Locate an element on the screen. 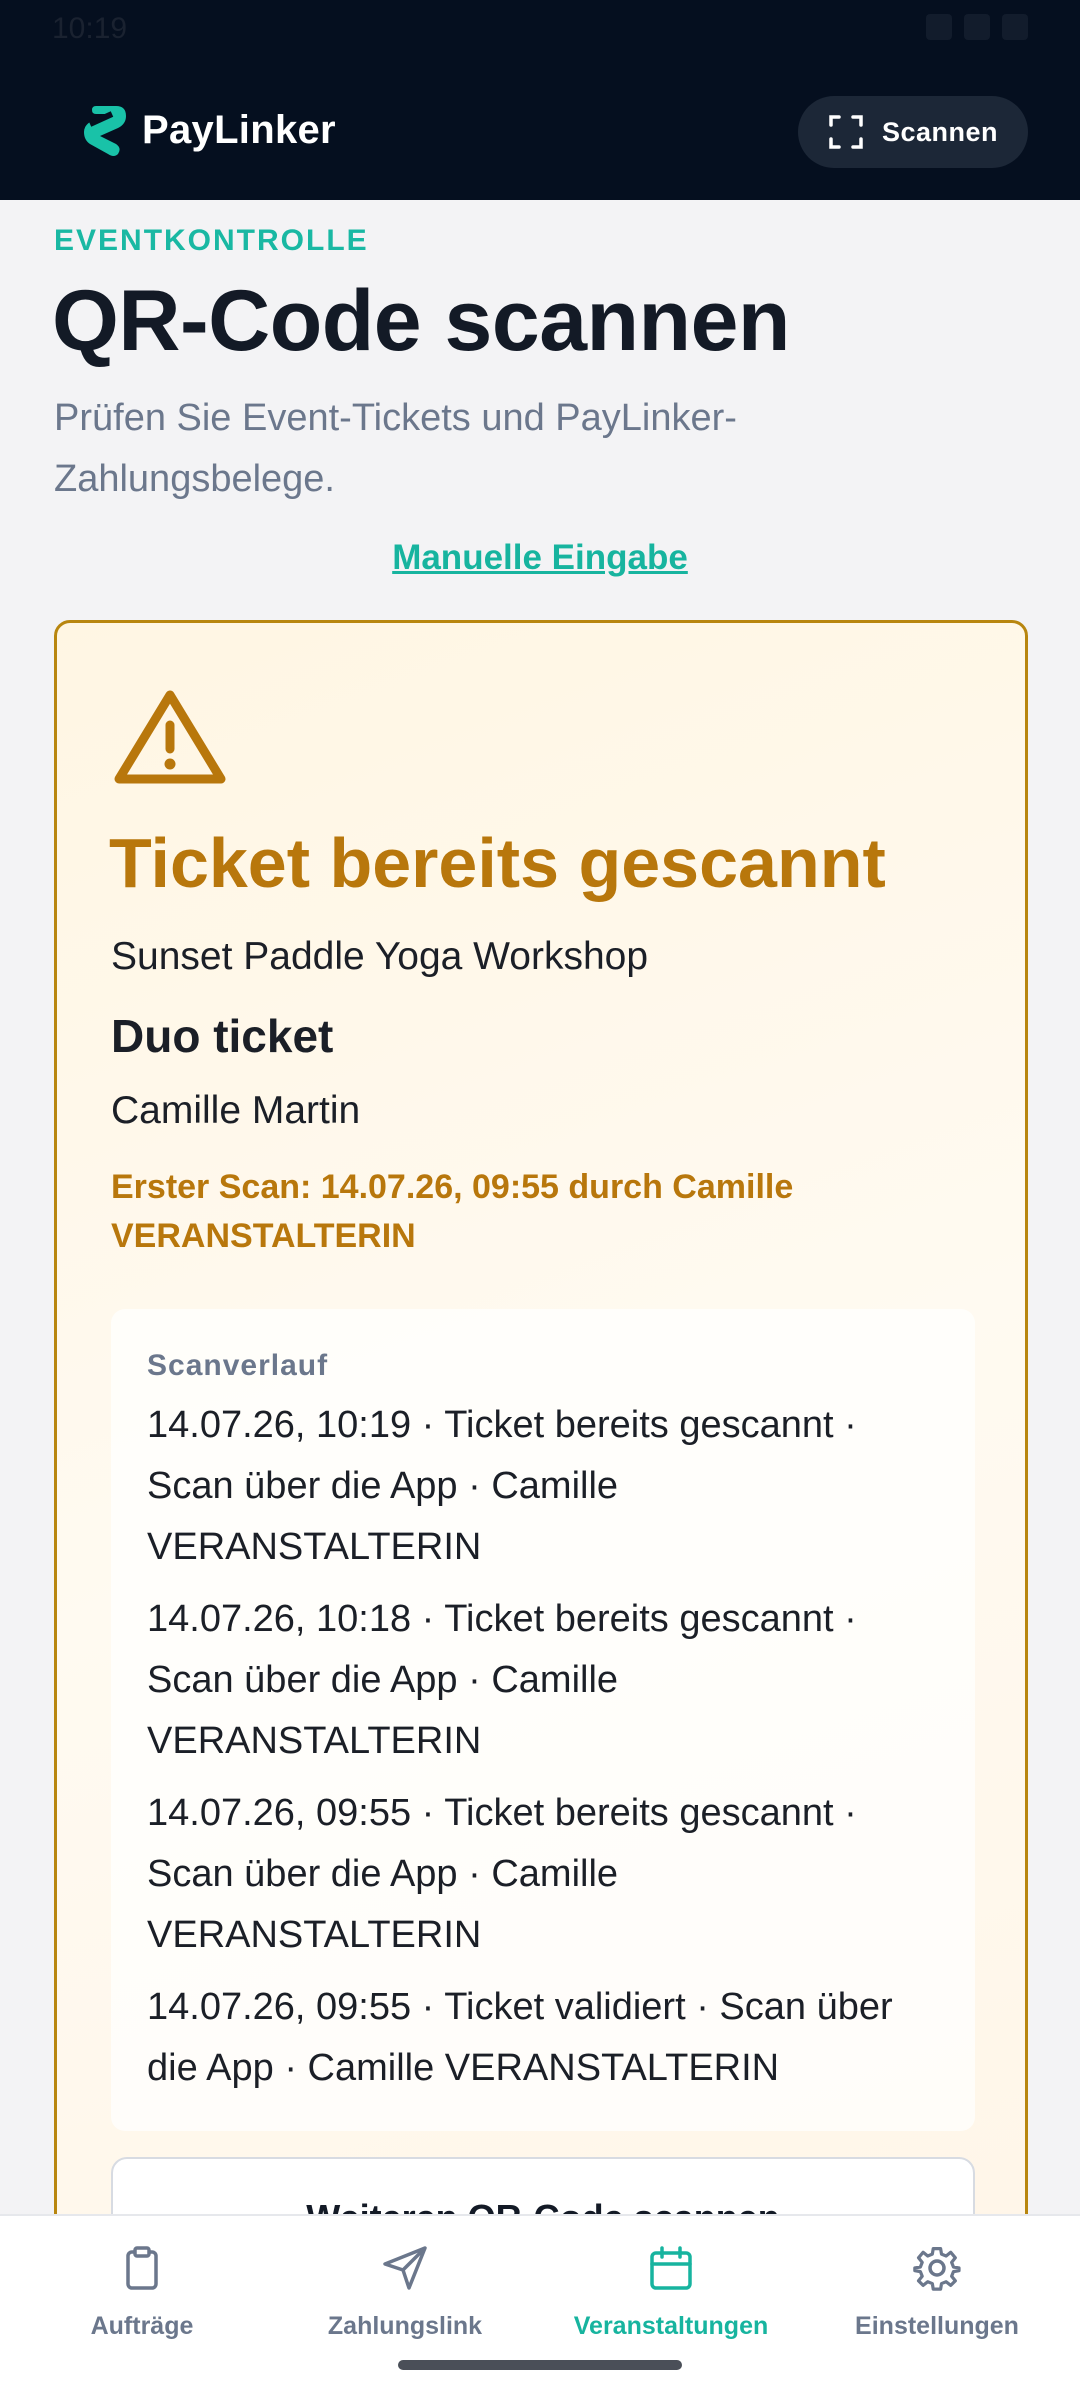 Image resolution: width=1080 pixels, height=2400 pixels. scan-history-title: Scanverlauf is located at coordinates (238, 1365).